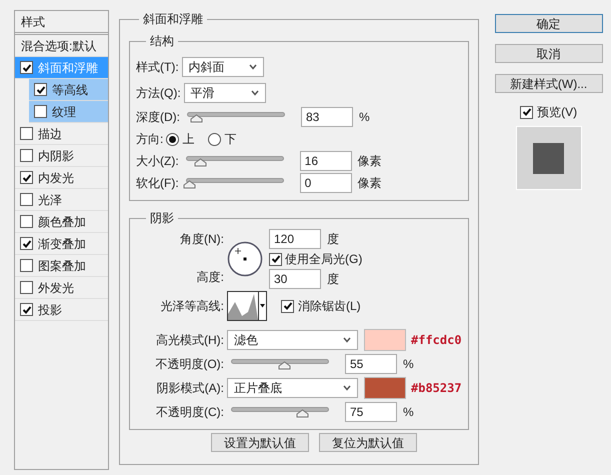 This screenshot has height=475, width=611. What do you see at coordinates (225, 93) in the screenshot?
I see `dropdown: 平滑` at bounding box center [225, 93].